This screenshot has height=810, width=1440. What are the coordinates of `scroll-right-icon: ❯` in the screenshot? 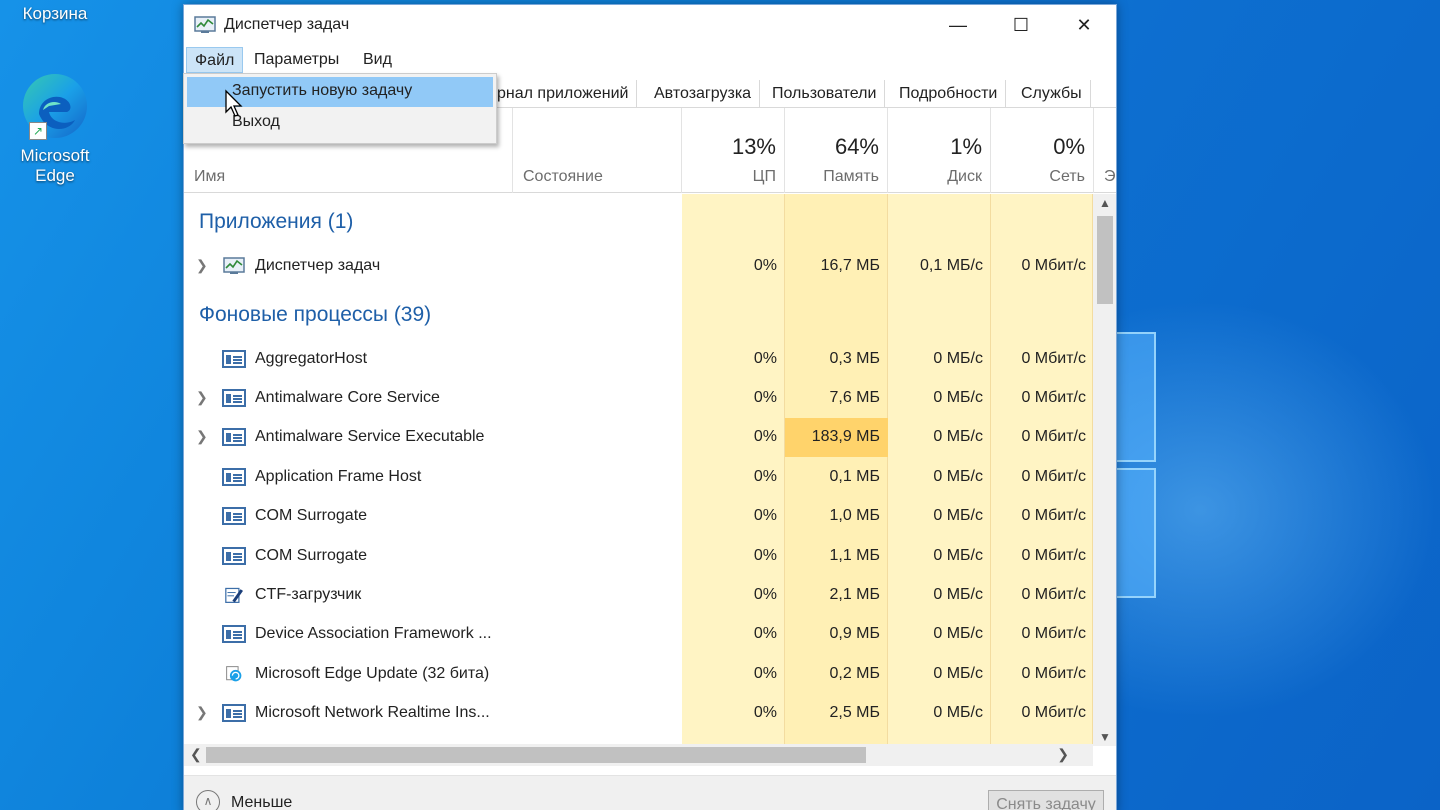 It's located at (1063, 754).